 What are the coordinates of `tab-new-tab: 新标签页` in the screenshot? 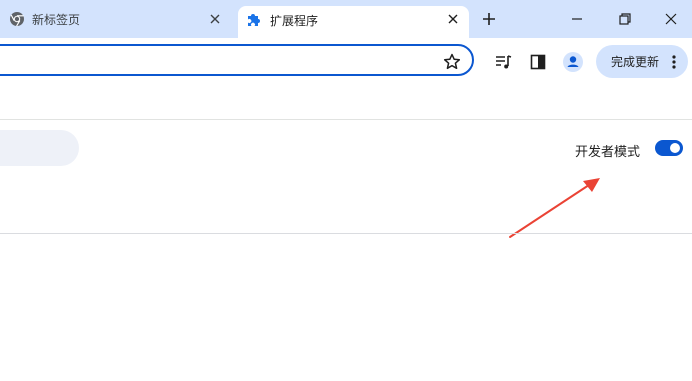 It's located at (116, 19).